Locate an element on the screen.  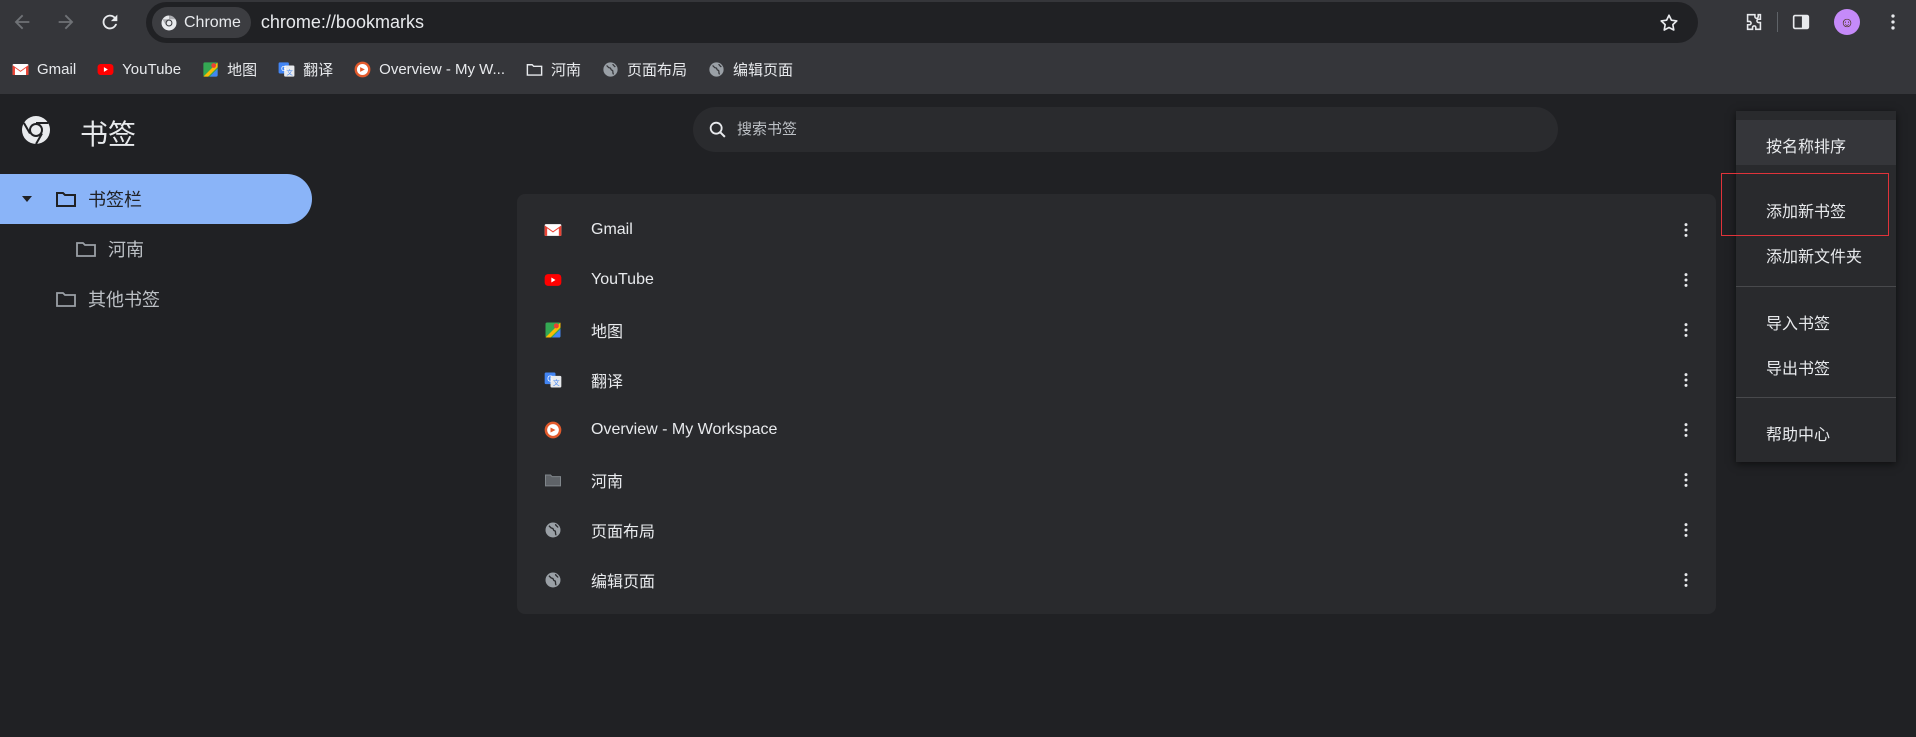
bookmark-bar-item-translate: G文 翻译 is located at coordinates (305, 69).